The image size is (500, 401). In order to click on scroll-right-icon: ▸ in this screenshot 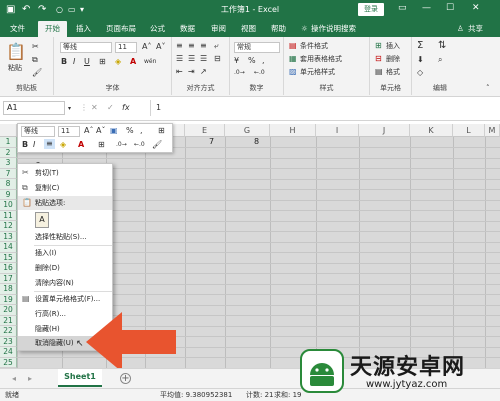, I will do `click(30, 379)`.